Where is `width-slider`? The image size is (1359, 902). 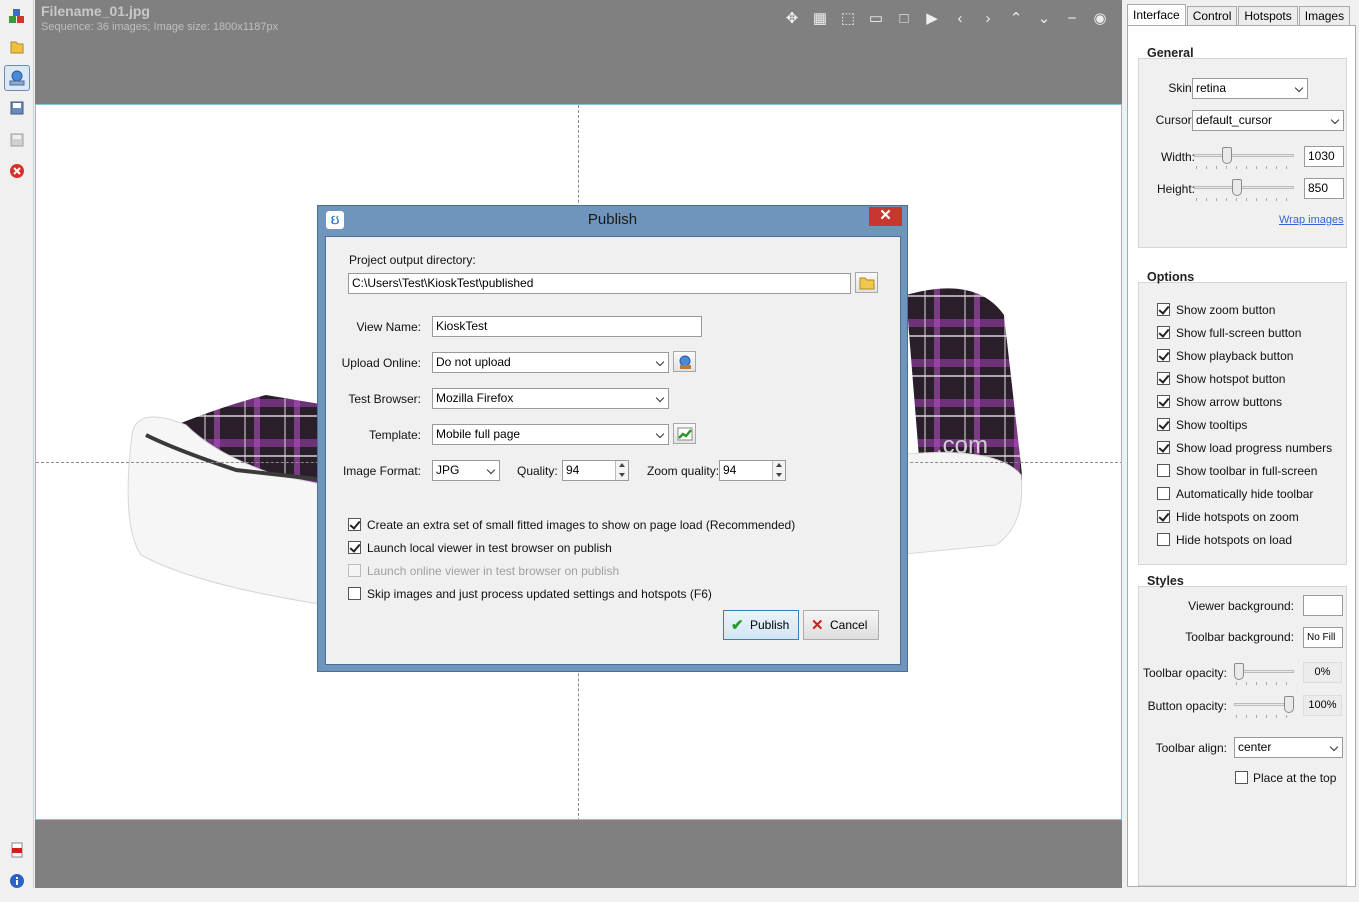
width-slider is located at coordinates (1244, 158).